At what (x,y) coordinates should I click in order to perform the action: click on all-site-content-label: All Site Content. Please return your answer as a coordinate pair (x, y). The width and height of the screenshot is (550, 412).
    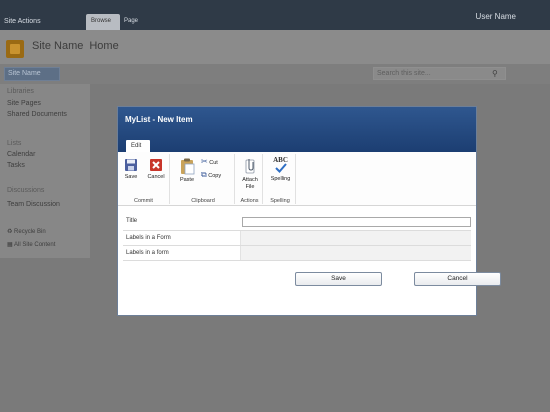
    Looking at the image, I should click on (35, 245).